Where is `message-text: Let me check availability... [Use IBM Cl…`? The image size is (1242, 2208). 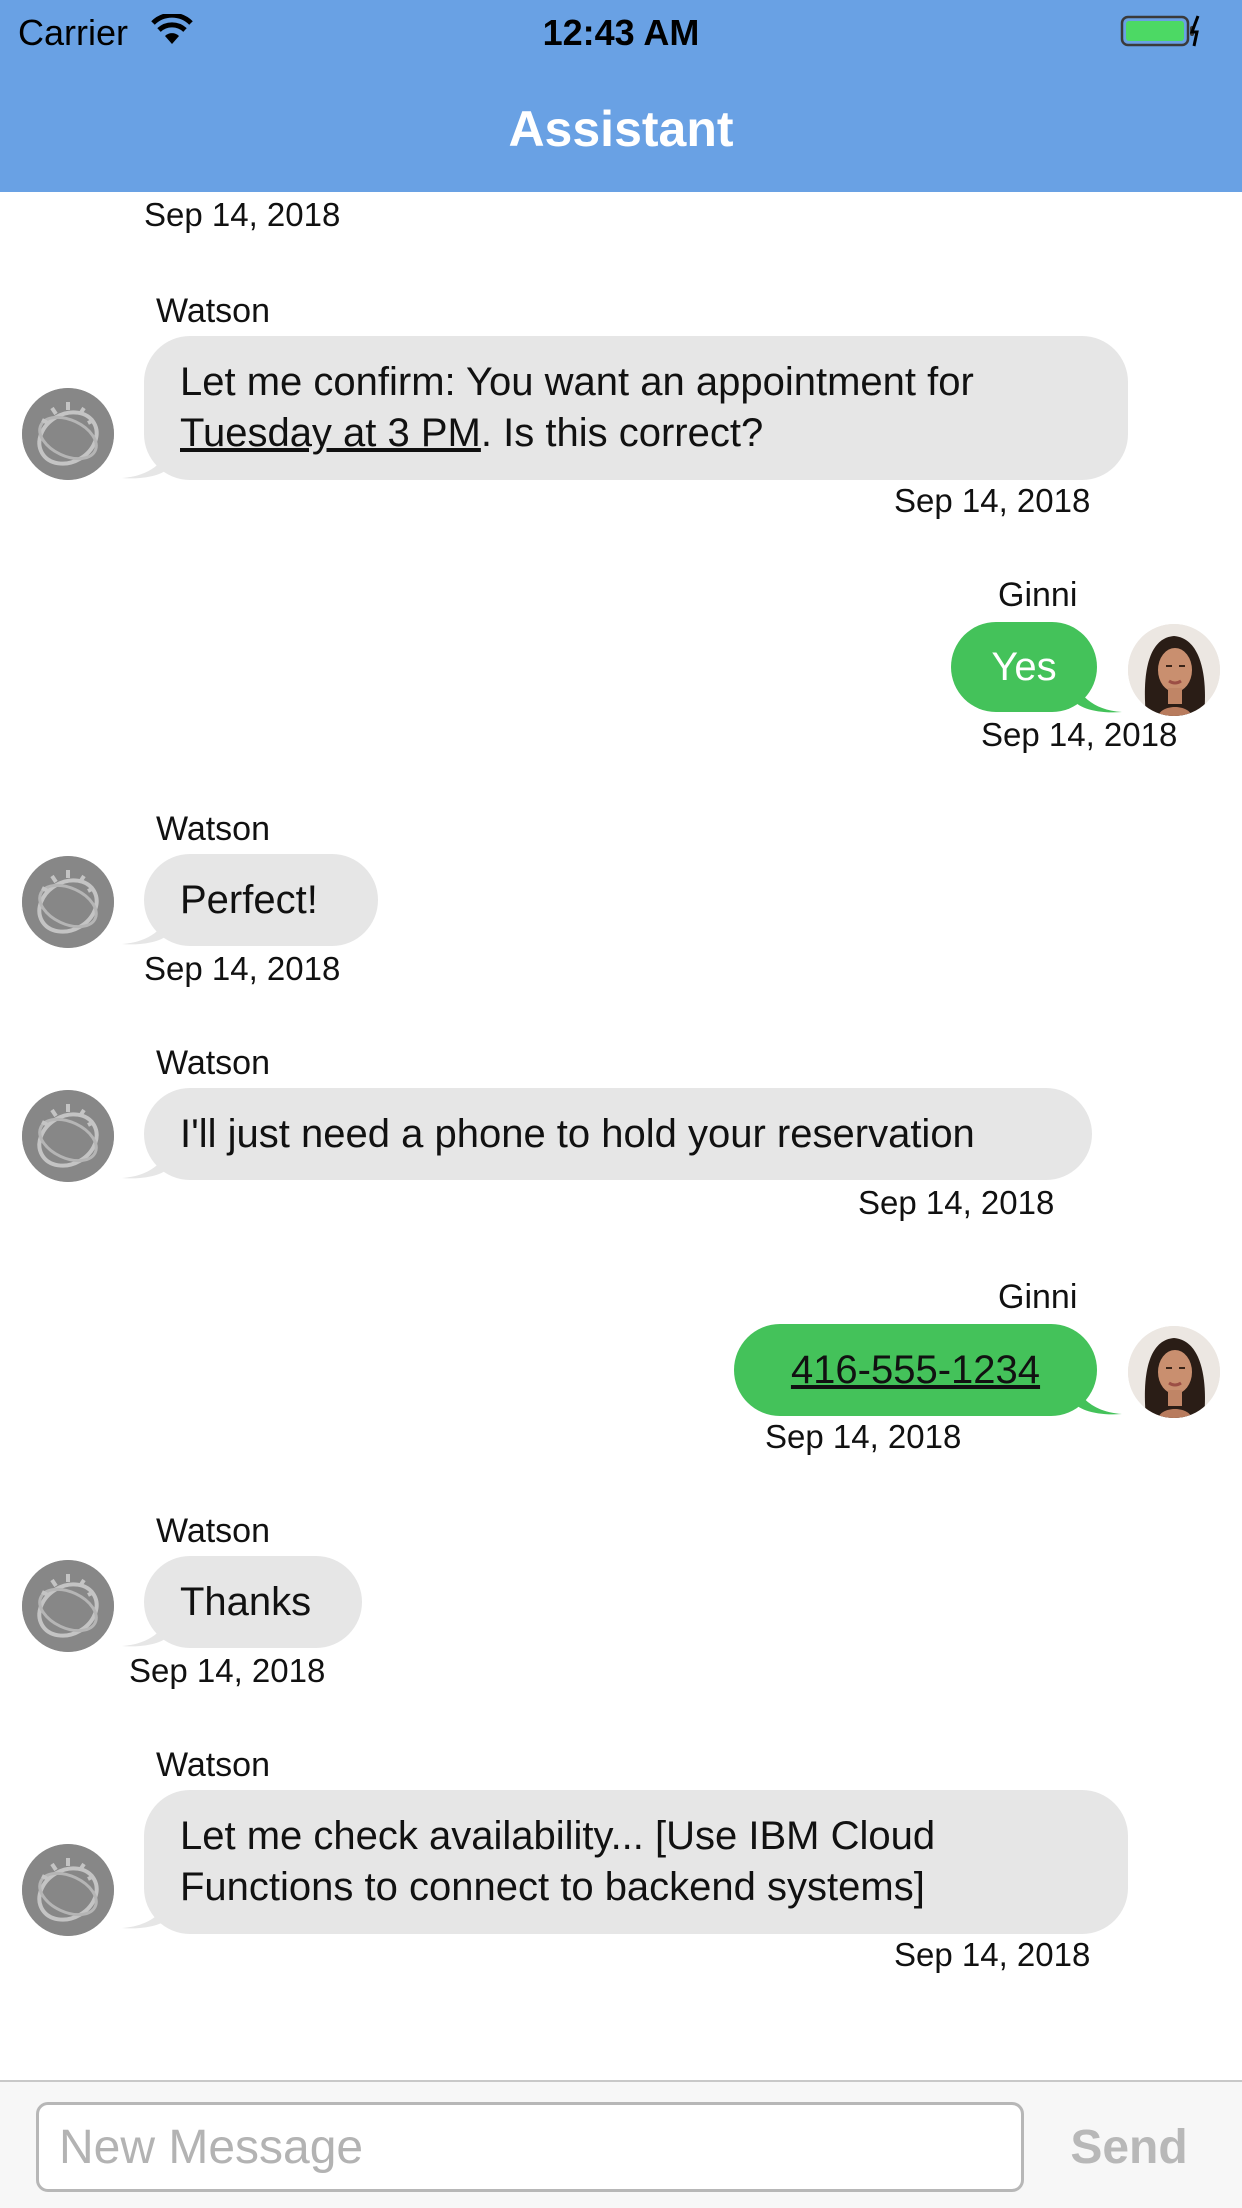 message-text: Let me check availability... [Use IBM Cl… is located at coordinates (558, 1861).